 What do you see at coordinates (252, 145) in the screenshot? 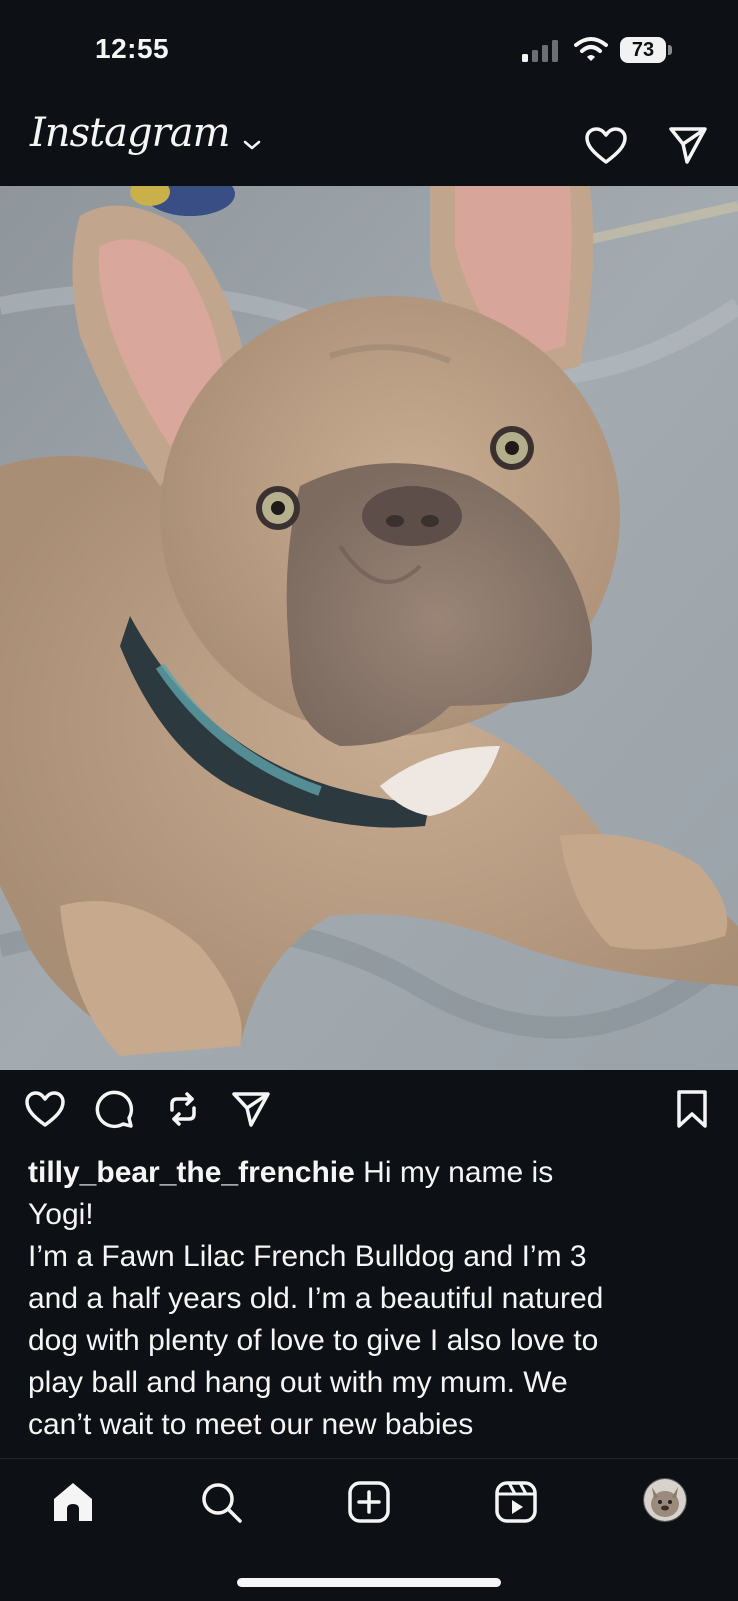
I see `chevron-down-icon` at bounding box center [252, 145].